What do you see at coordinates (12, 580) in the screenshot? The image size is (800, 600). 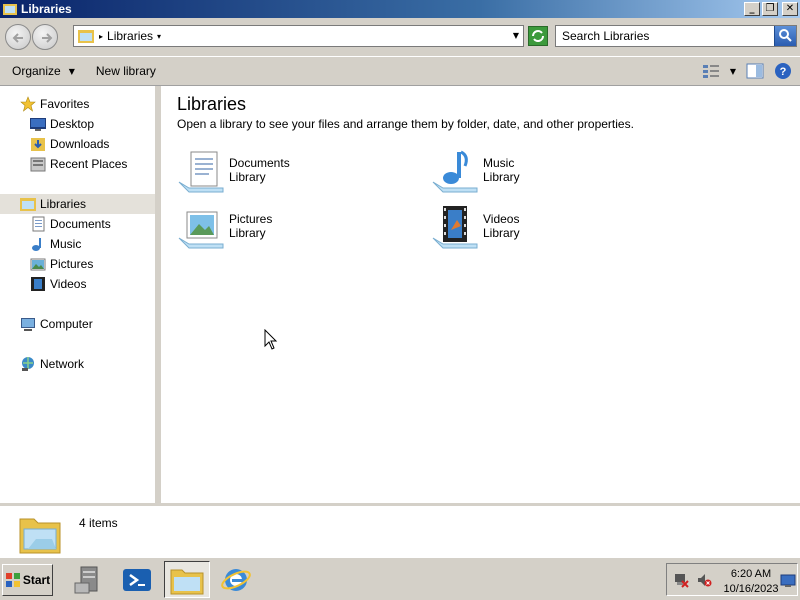 I see `windows-logo-icon` at bounding box center [12, 580].